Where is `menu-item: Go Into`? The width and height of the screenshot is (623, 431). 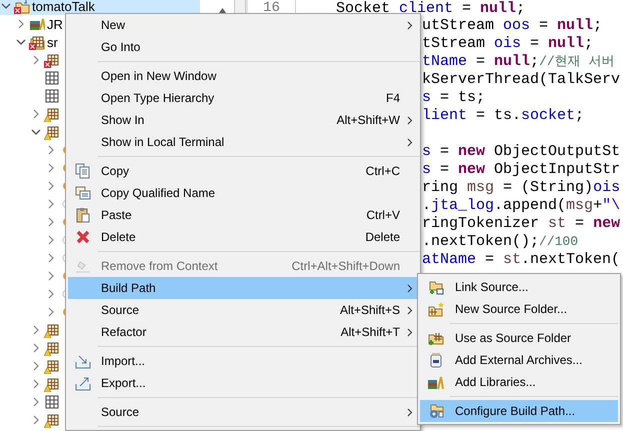
menu-item: Go Into is located at coordinates (244, 47).